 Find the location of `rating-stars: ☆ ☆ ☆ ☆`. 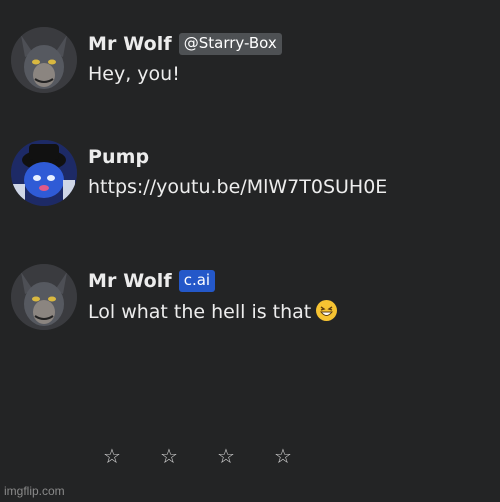

rating-stars: ☆ ☆ ☆ ☆ is located at coordinates (217, 456).